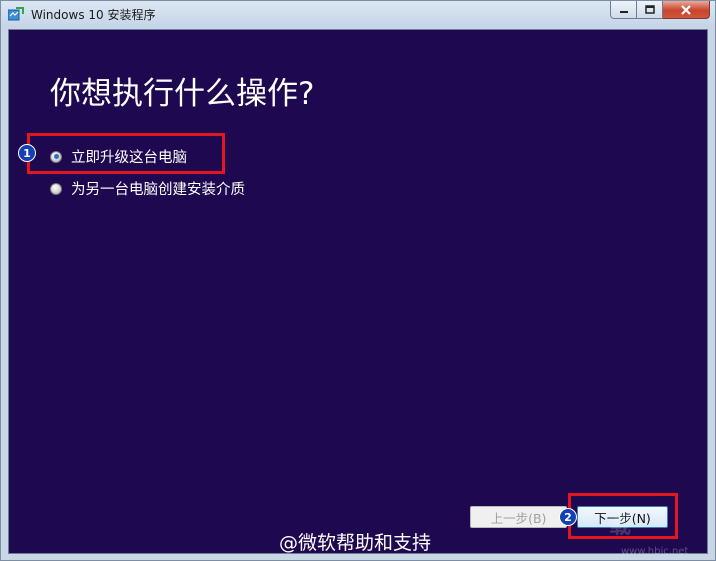  I want to click on maximize-button, so click(650, 10).